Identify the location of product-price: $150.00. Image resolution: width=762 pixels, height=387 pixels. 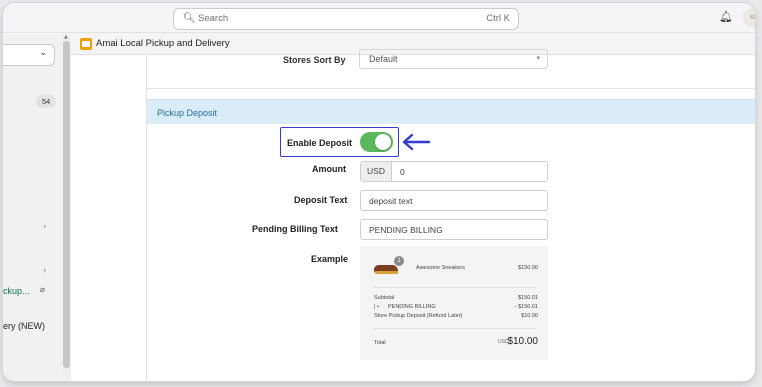
(528, 268).